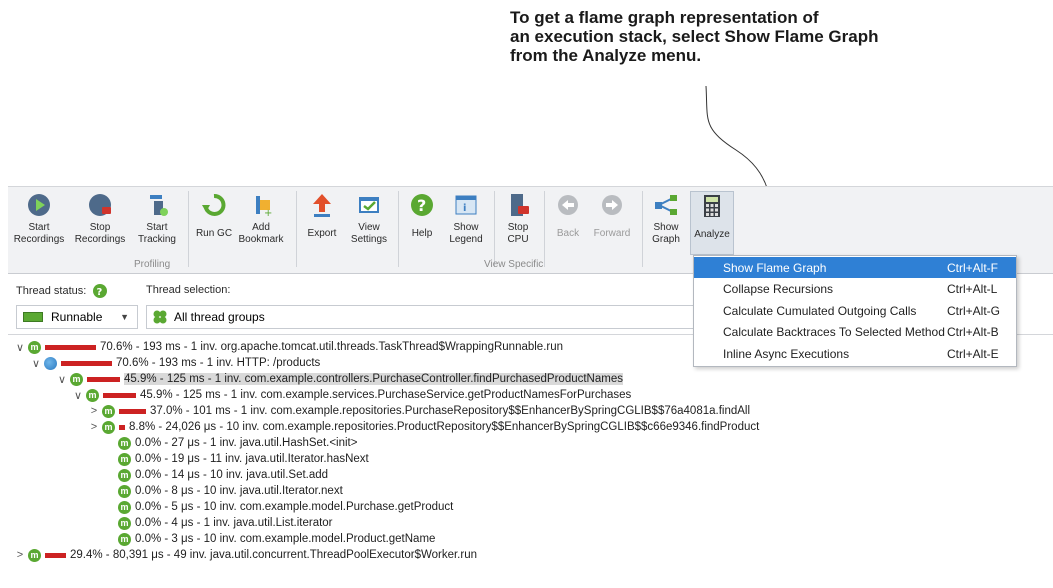 The width and height of the screenshot is (1053, 588). Describe the element at coordinates (855, 267) in the screenshot. I see `menu-item-show-flame-graph: Show Flame Graph Ctrl+Alt-F` at that location.